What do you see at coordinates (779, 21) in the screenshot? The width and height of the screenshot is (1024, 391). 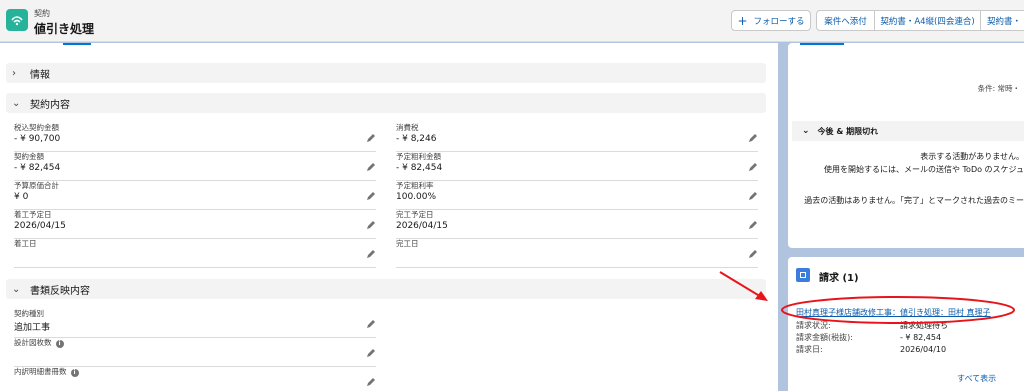 I see `follow-button-label: フォローする` at bounding box center [779, 21].